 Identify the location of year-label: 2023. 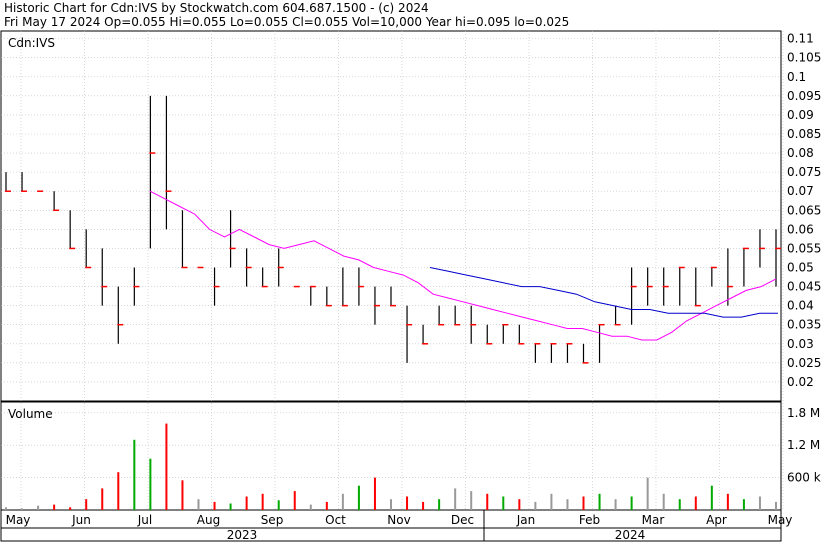
(242, 535).